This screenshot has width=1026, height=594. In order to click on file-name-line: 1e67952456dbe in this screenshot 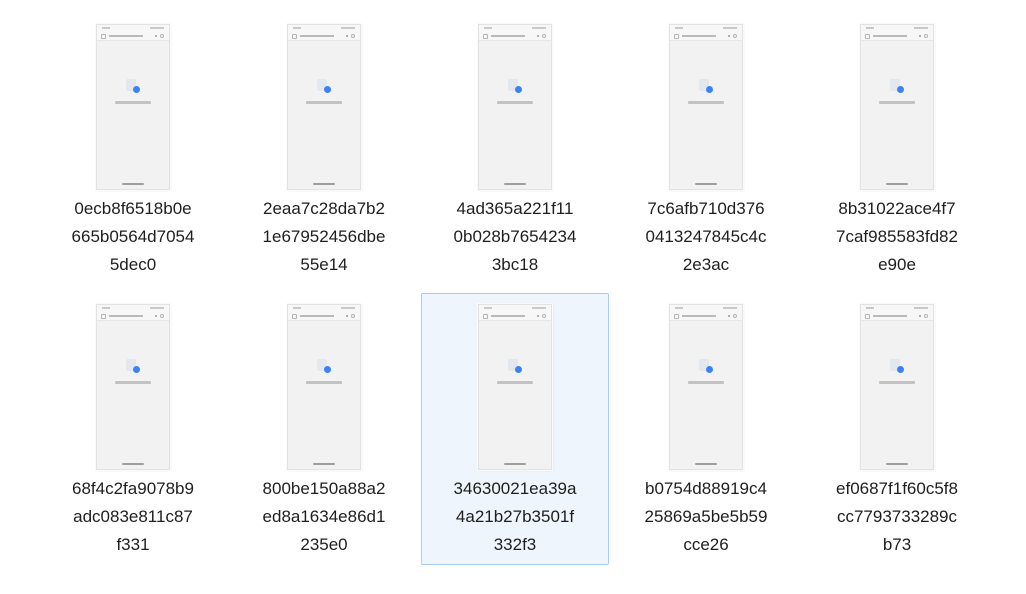, I will do `click(324, 236)`.